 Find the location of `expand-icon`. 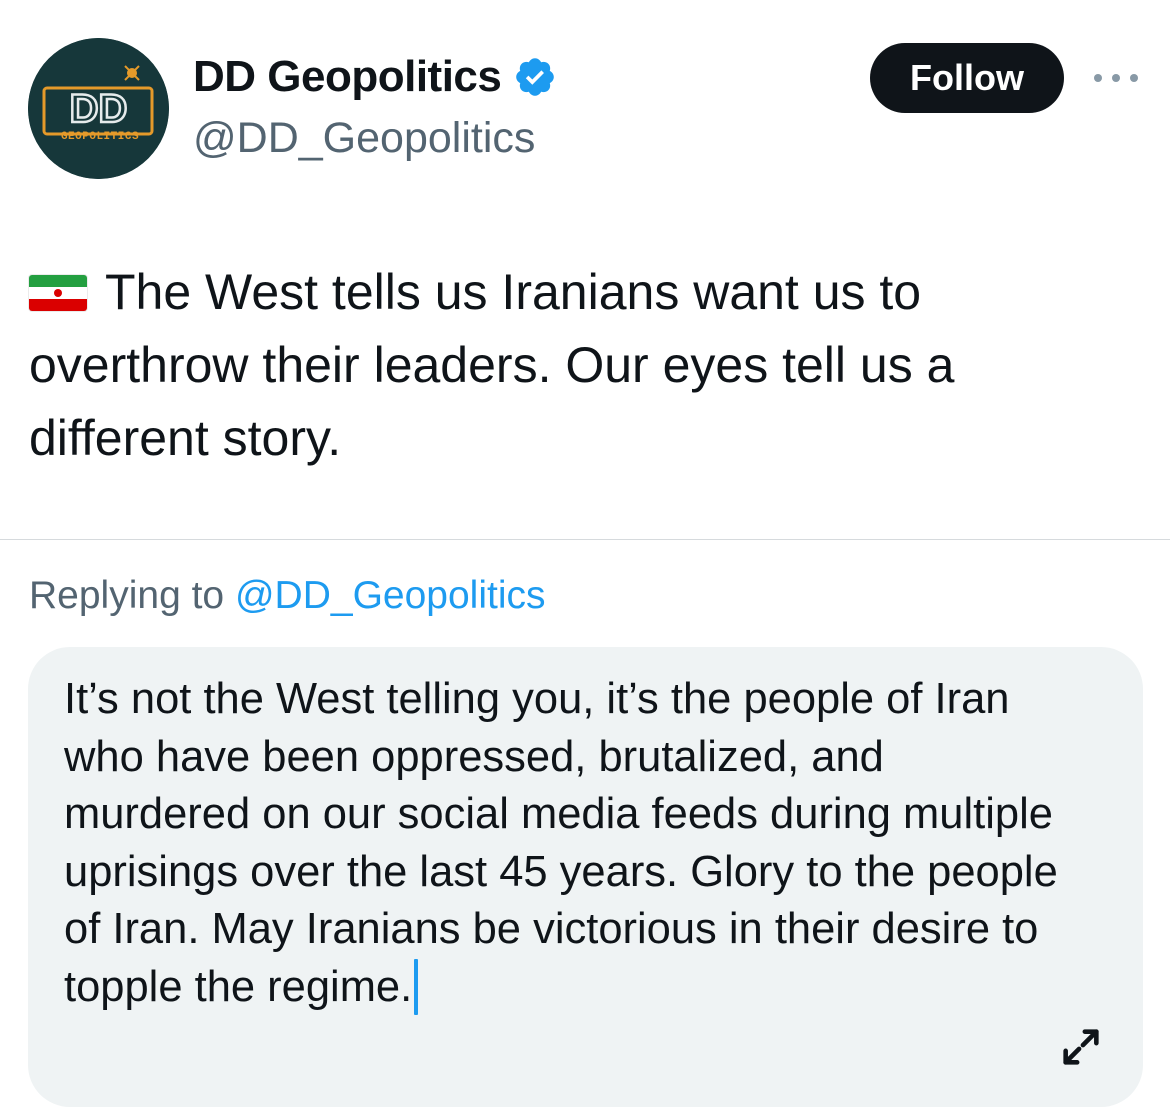

expand-icon is located at coordinates (1081, 1047).